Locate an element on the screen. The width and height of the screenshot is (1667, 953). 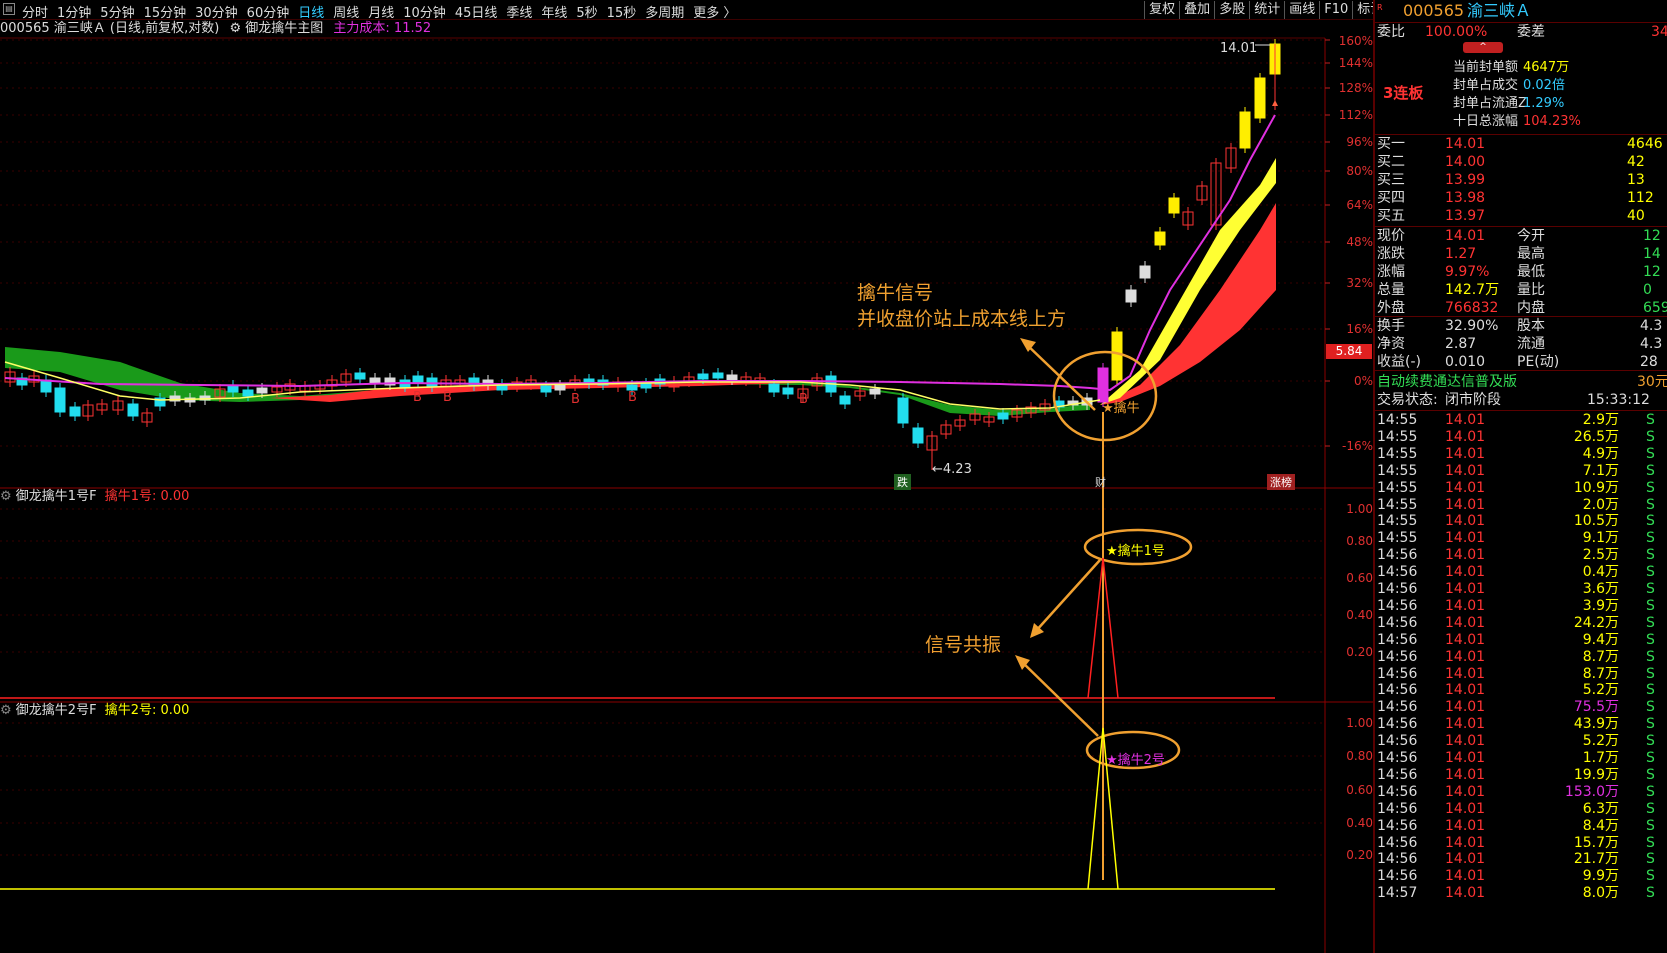
menu-icon: ▤ is located at coordinates (9, 9).